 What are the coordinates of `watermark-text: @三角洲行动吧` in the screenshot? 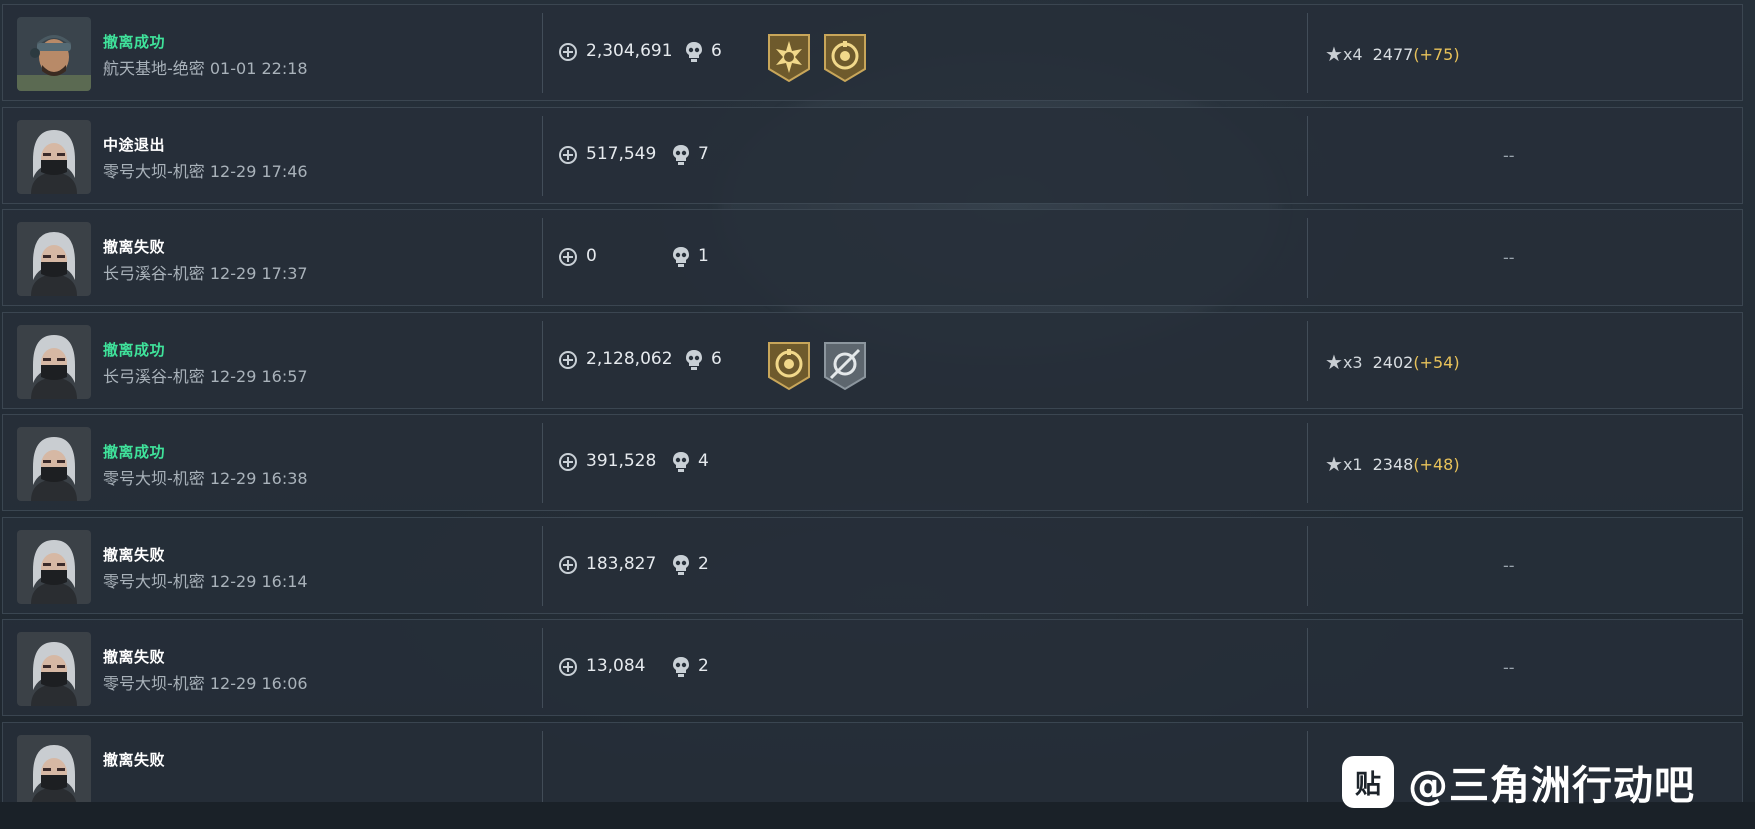 It's located at (1551, 786).